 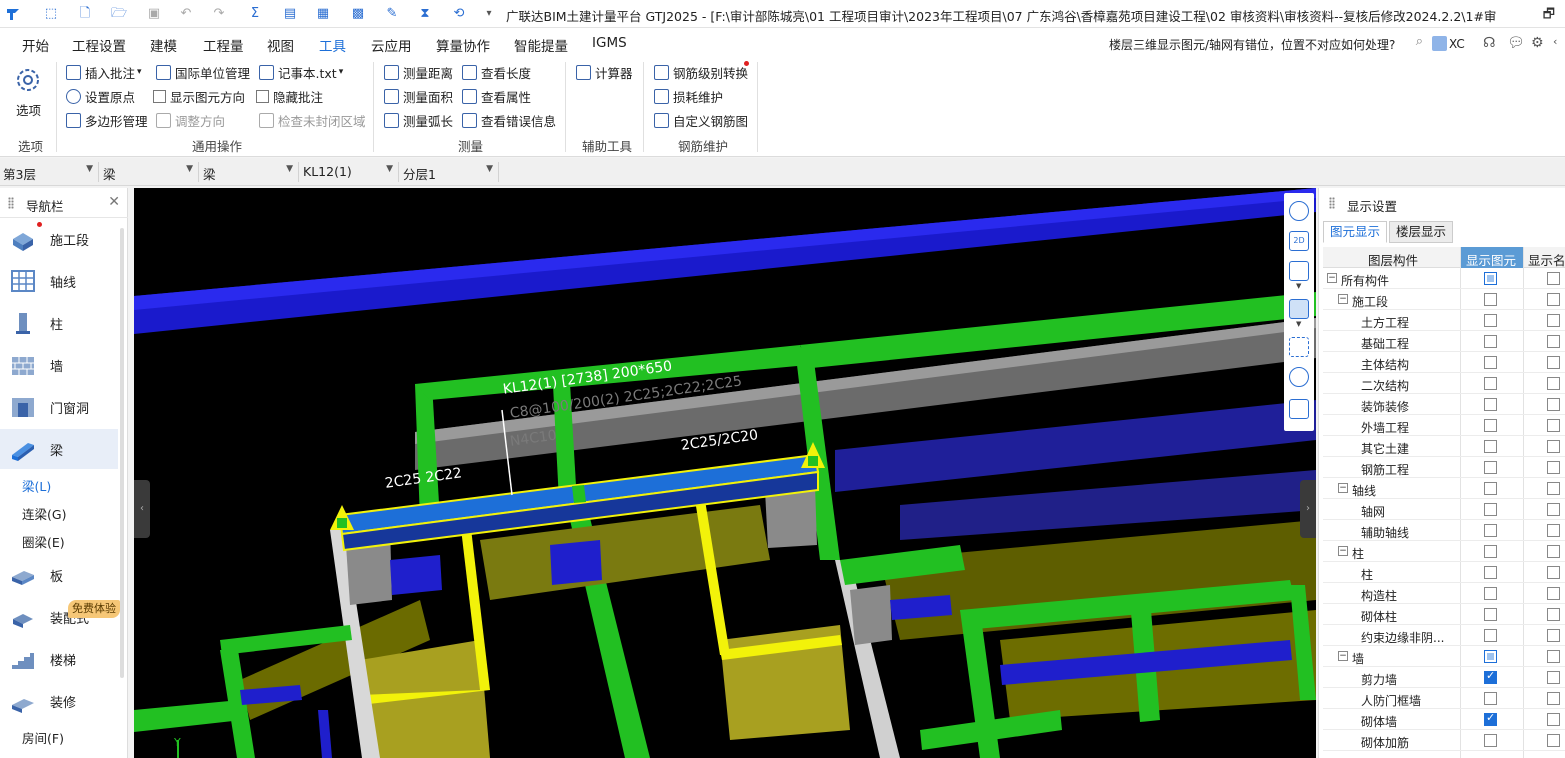 What do you see at coordinates (28, 80) in the screenshot?
I see `options-gear-icon` at bounding box center [28, 80].